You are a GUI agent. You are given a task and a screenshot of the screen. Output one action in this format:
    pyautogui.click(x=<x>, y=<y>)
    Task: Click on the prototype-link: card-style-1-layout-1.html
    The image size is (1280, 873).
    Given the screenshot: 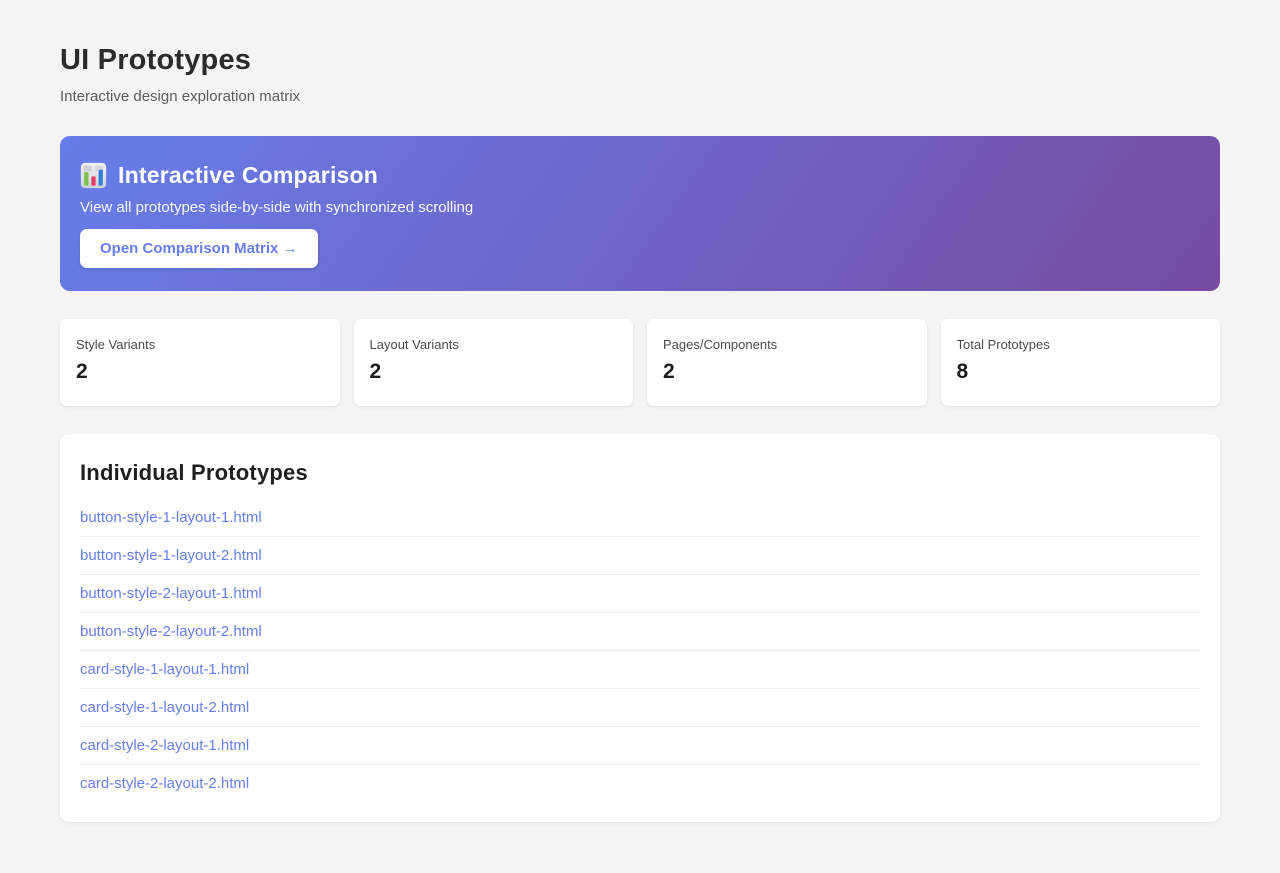 What is the action you would take?
    pyautogui.click(x=640, y=669)
    